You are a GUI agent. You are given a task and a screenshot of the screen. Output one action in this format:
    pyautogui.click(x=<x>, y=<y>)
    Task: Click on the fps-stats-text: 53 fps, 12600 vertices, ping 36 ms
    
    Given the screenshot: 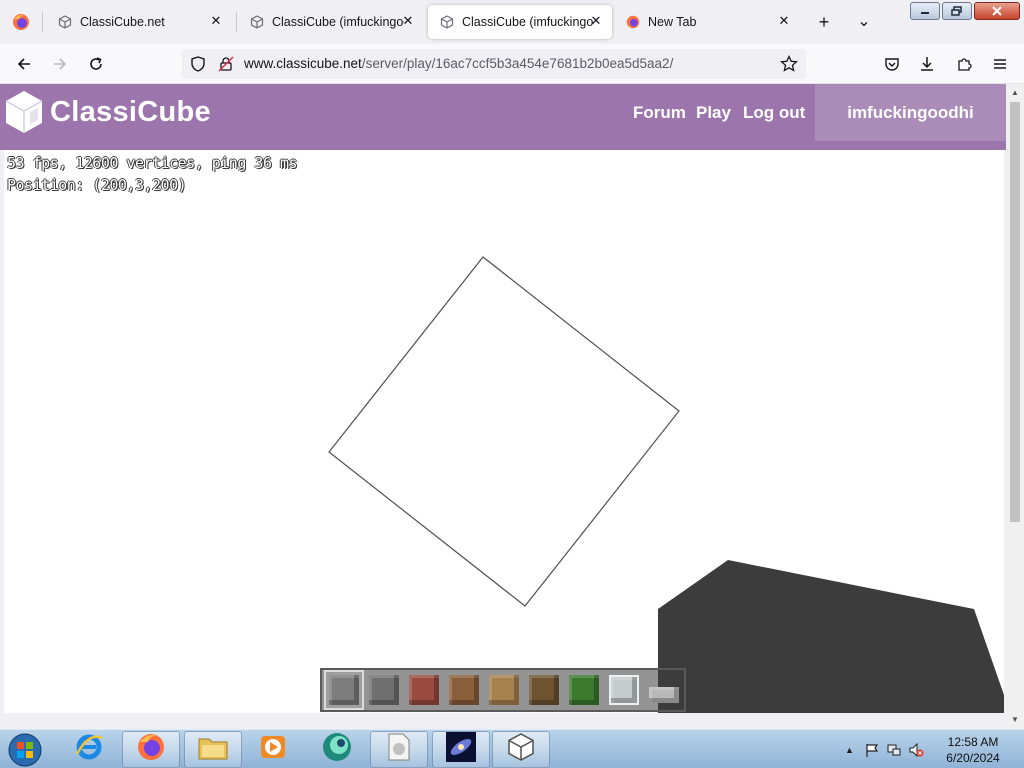 What is the action you would take?
    pyautogui.click(x=152, y=163)
    